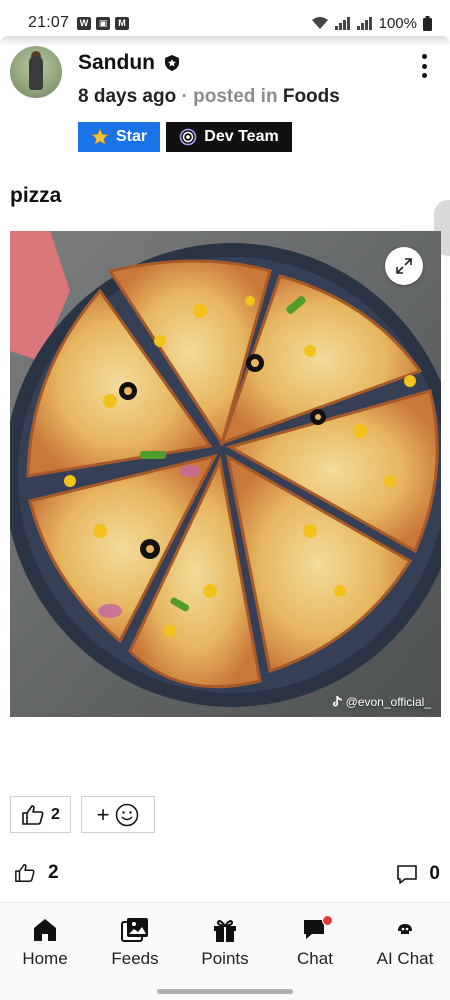  I want to click on nav-feeds: Feeds, so click(135, 951).